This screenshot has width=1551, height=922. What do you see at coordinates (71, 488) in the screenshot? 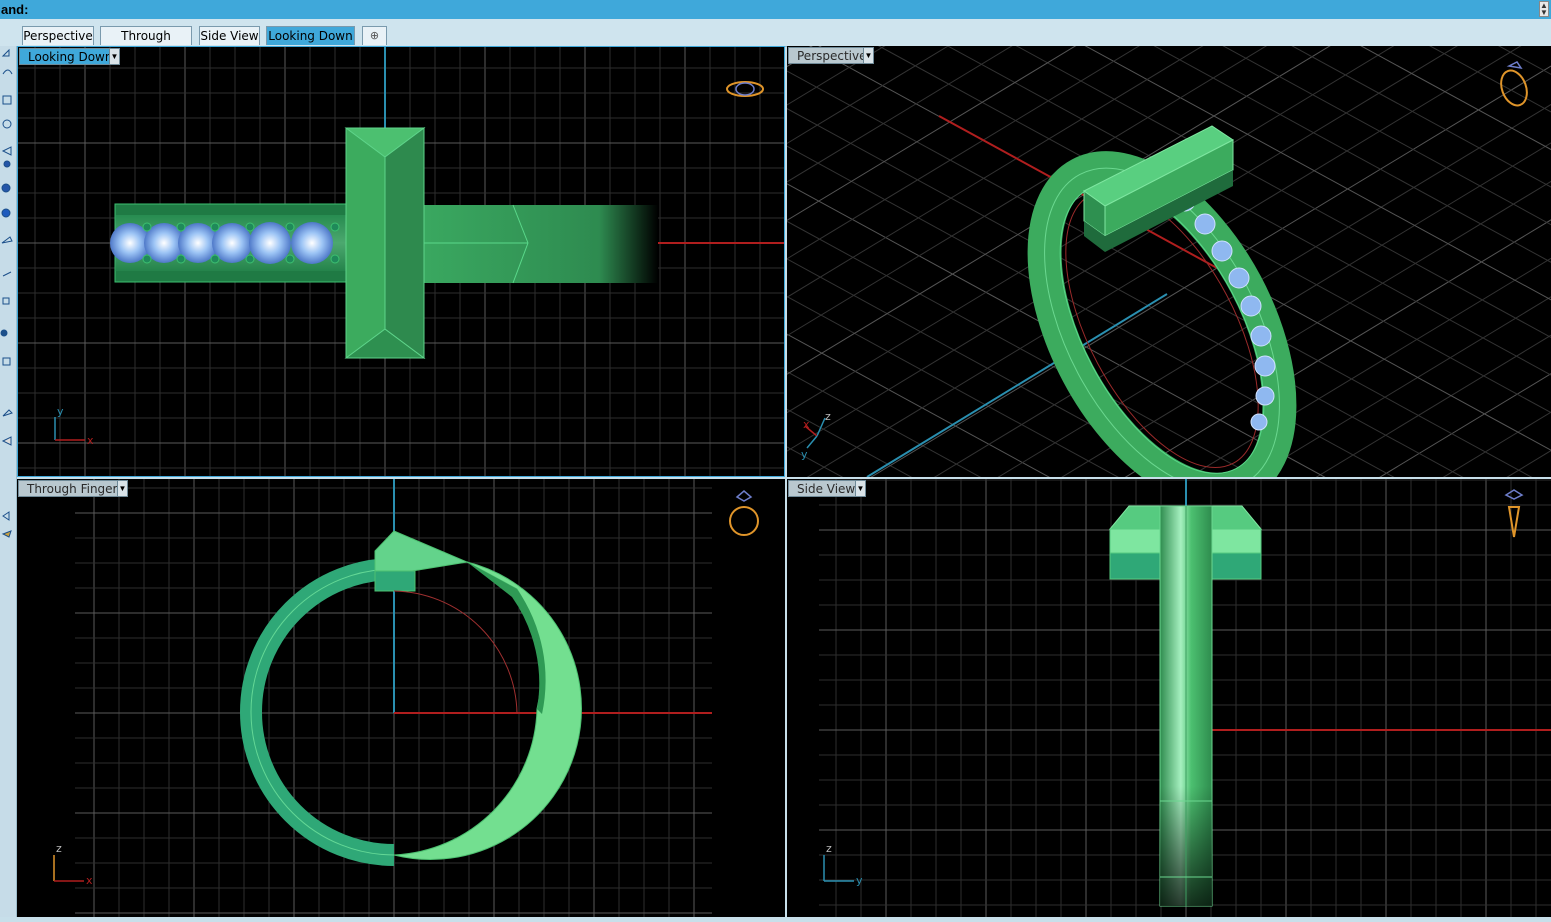
I see `viewport-title-through-finger: Through Finger` at bounding box center [71, 488].